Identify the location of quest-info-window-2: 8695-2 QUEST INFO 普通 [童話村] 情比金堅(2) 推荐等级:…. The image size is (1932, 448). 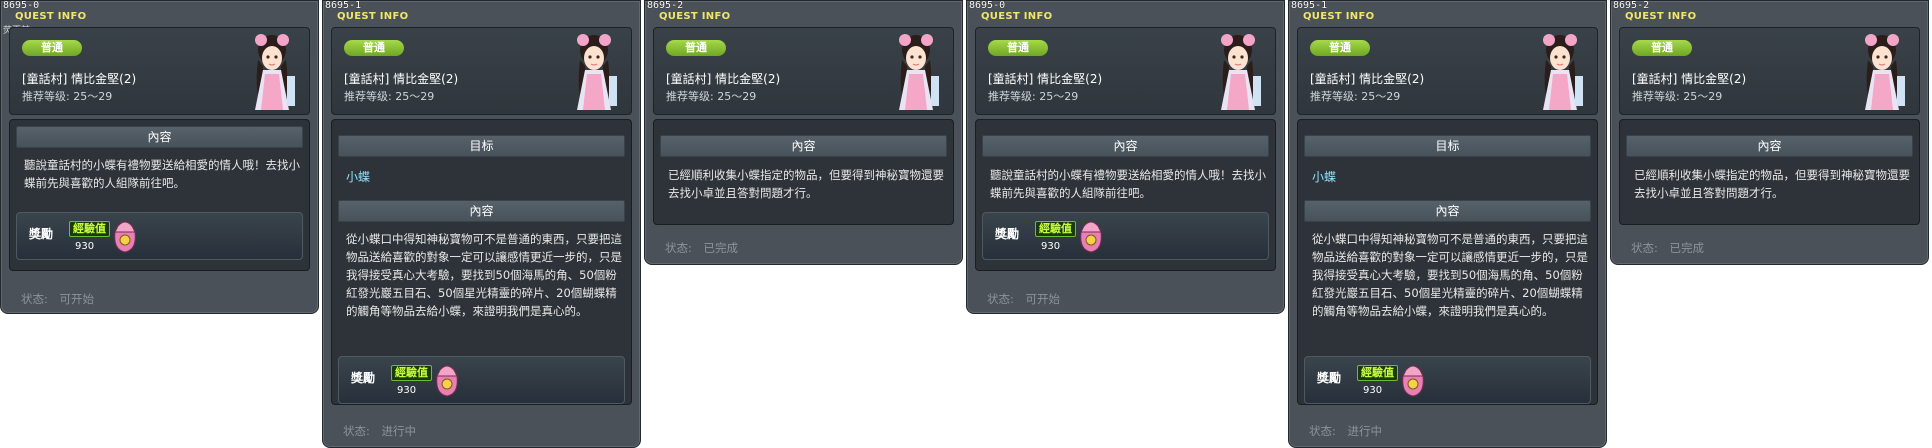
(803, 132).